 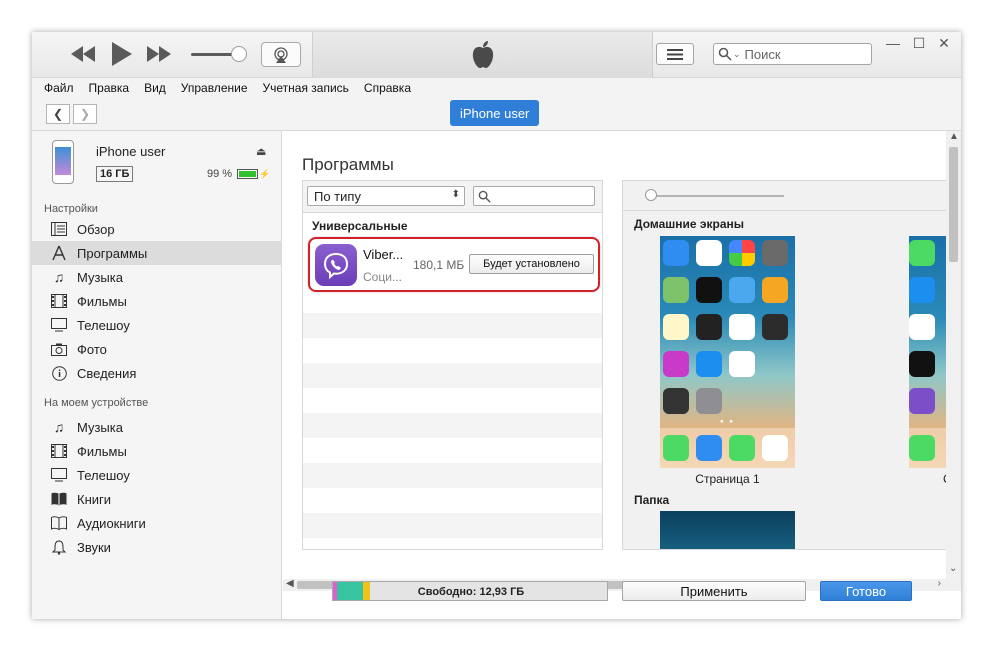 What do you see at coordinates (157, 547) in the screenshot?
I see `sidebar-item-device-tones: Звуки` at bounding box center [157, 547].